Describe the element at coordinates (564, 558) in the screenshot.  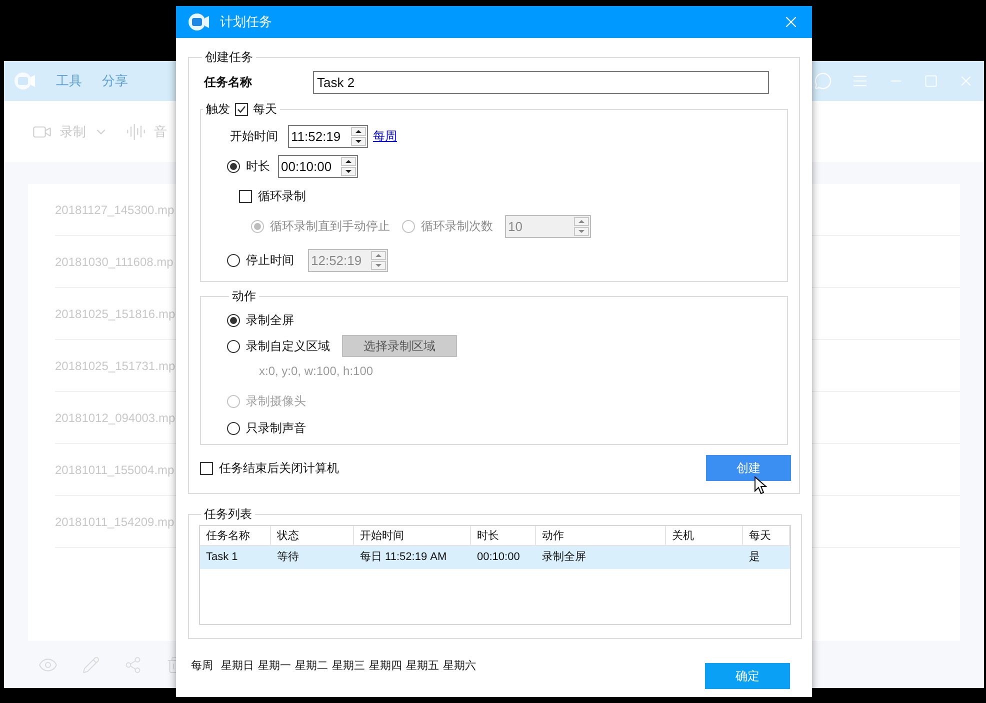
I see `table-cell-text: 录制全屏` at that location.